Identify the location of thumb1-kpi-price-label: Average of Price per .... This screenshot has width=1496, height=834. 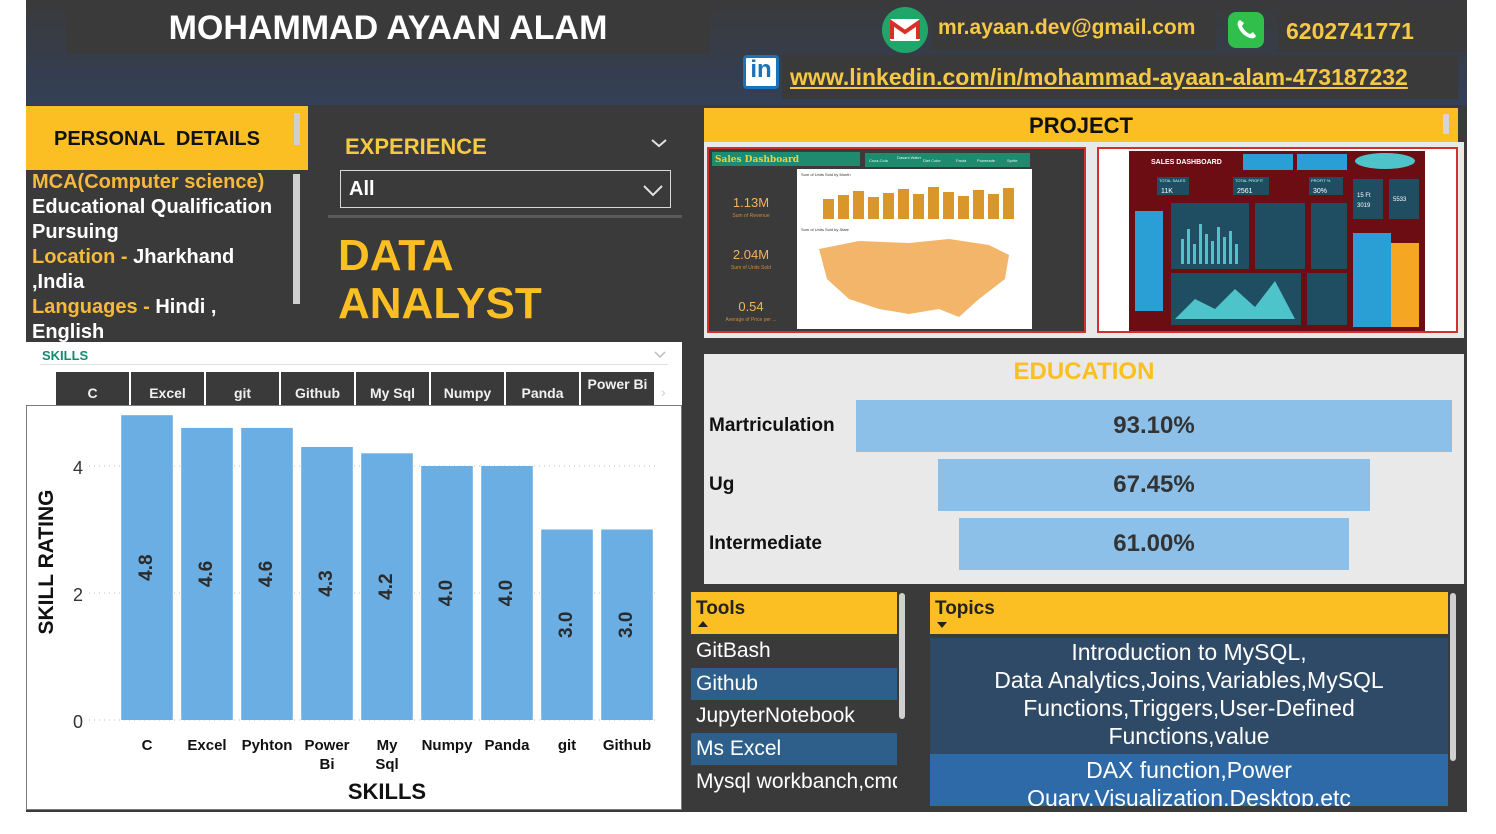
(750, 320).